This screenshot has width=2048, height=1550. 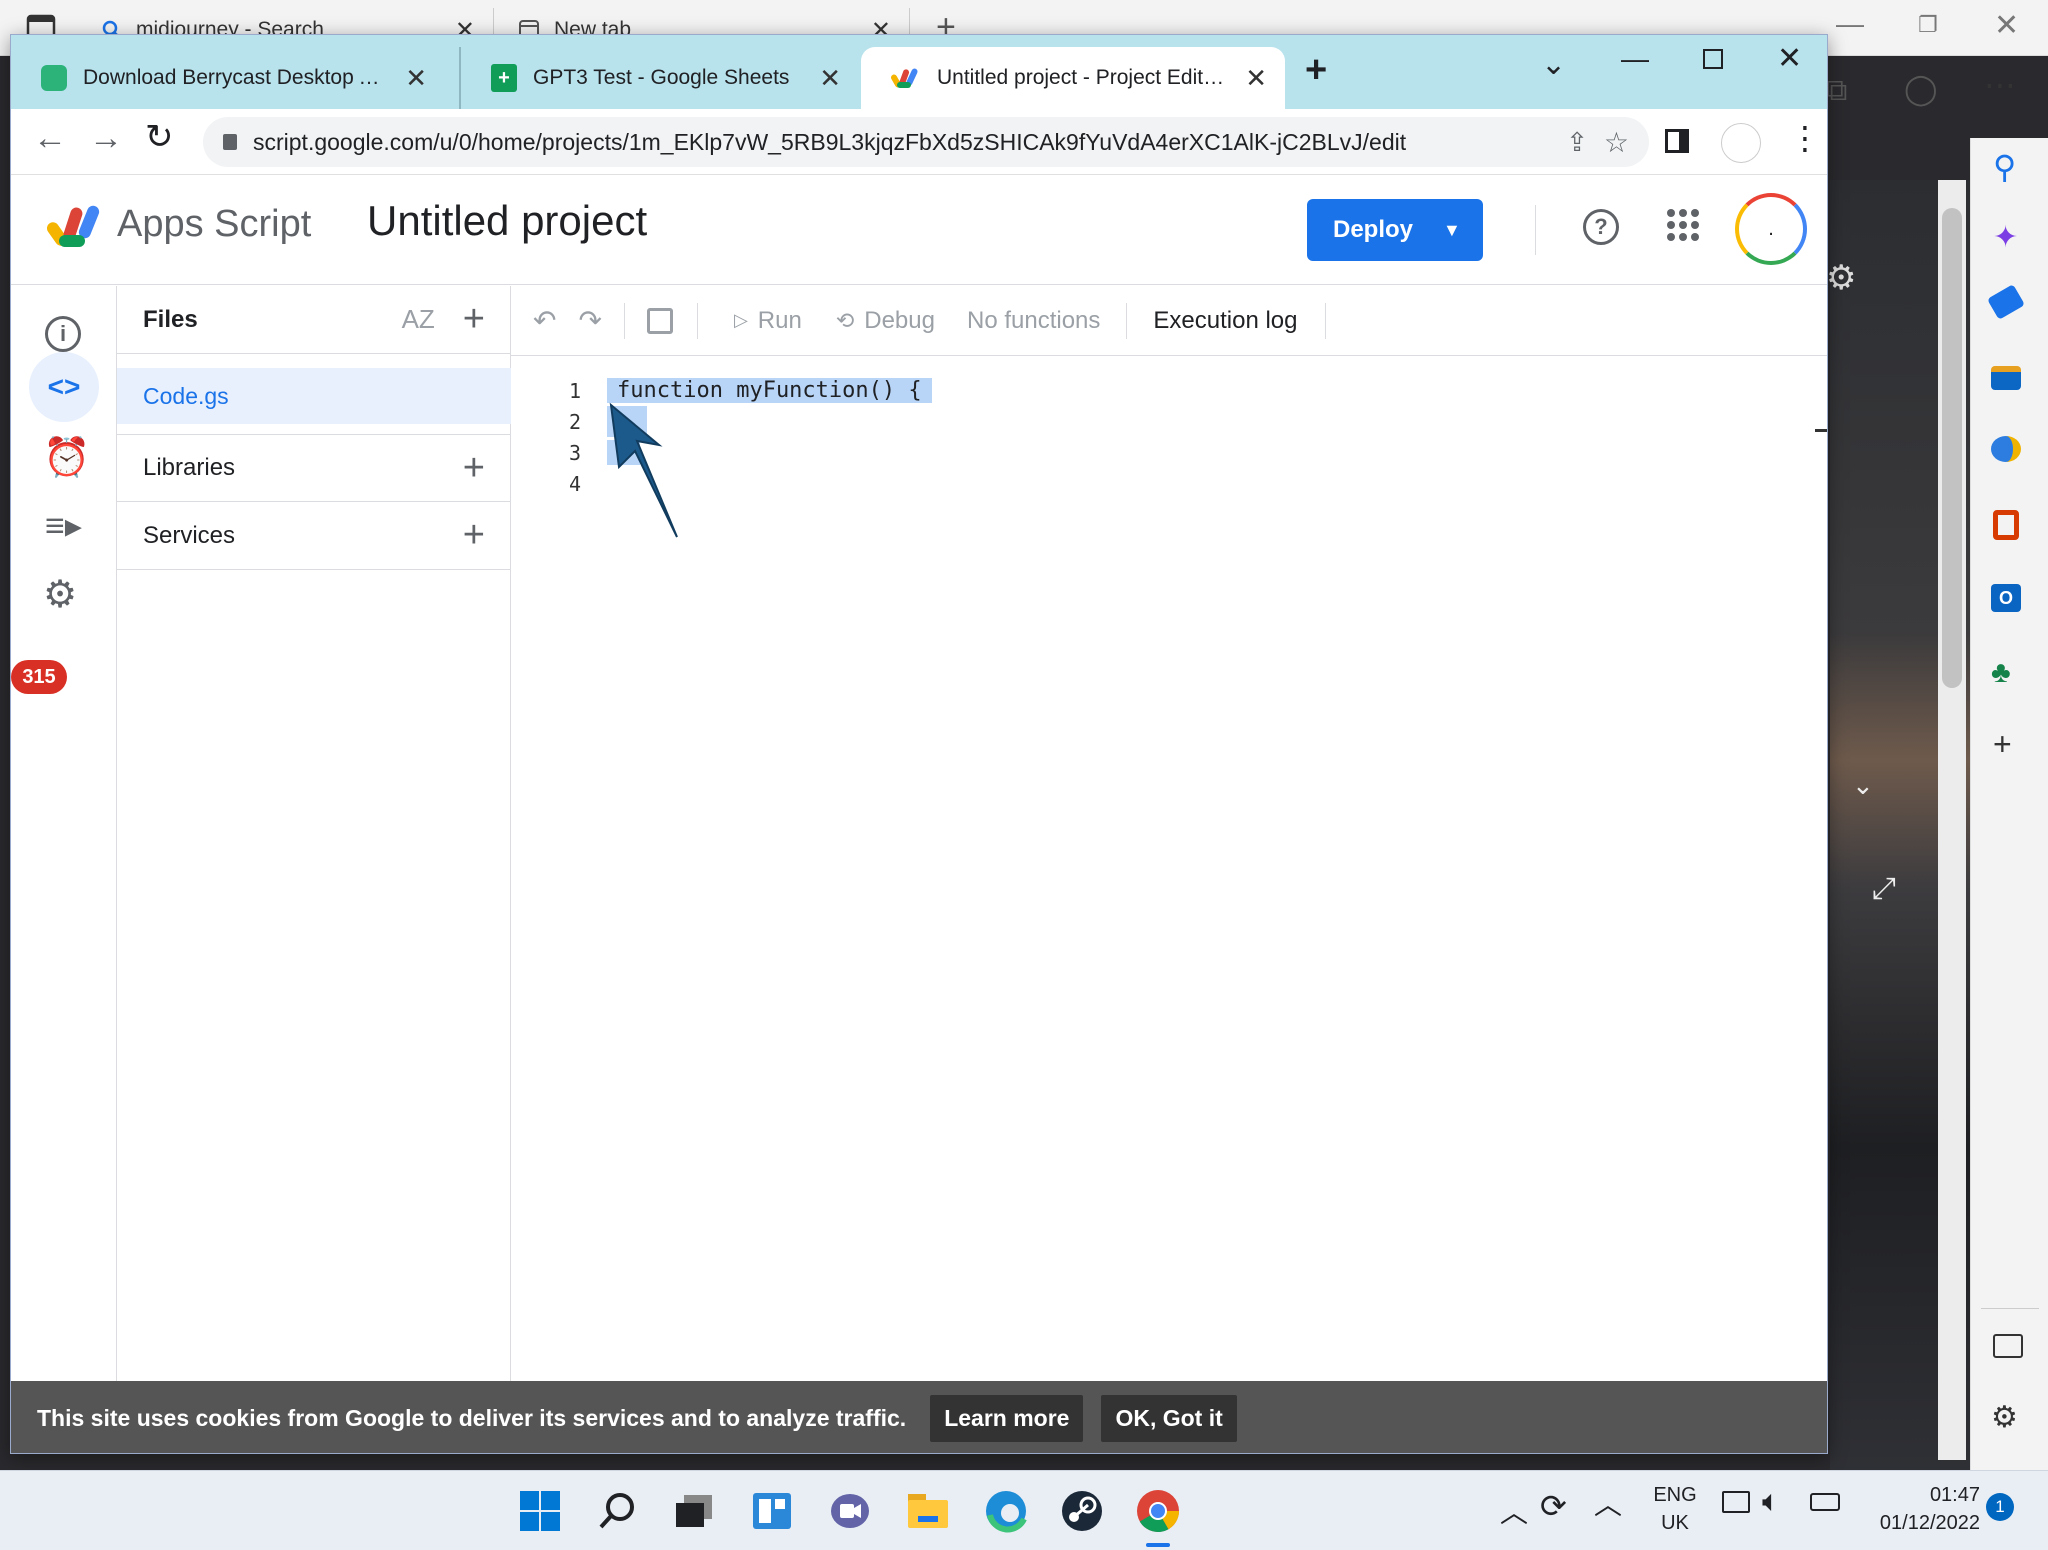 What do you see at coordinates (1884, 889) in the screenshot?
I see `expand-icon: ⤢` at bounding box center [1884, 889].